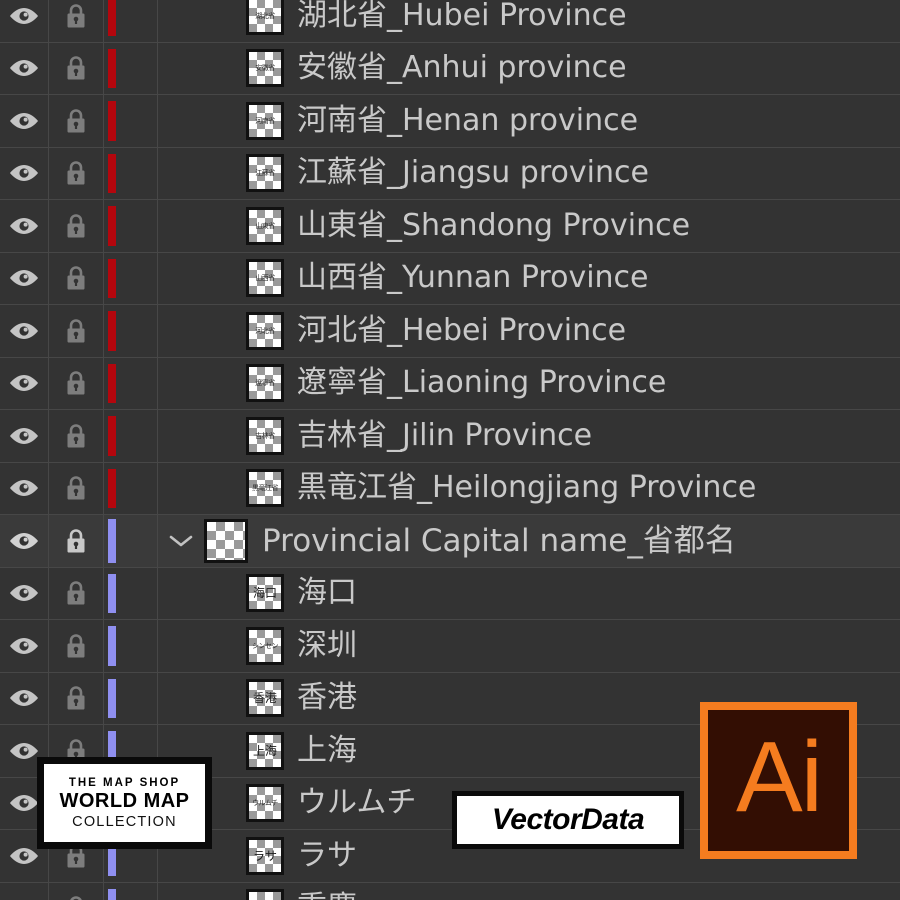 This screenshot has width=900, height=900. I want to click on layer-name-label: 山東省_Shandong Province, so click(493, 225).